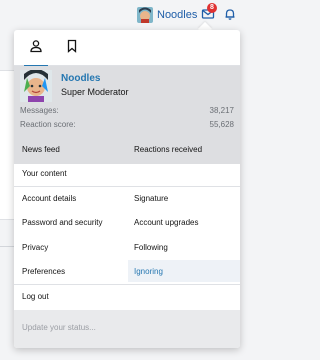  I want to click on nav-username: Noodles, so click(177, 15).